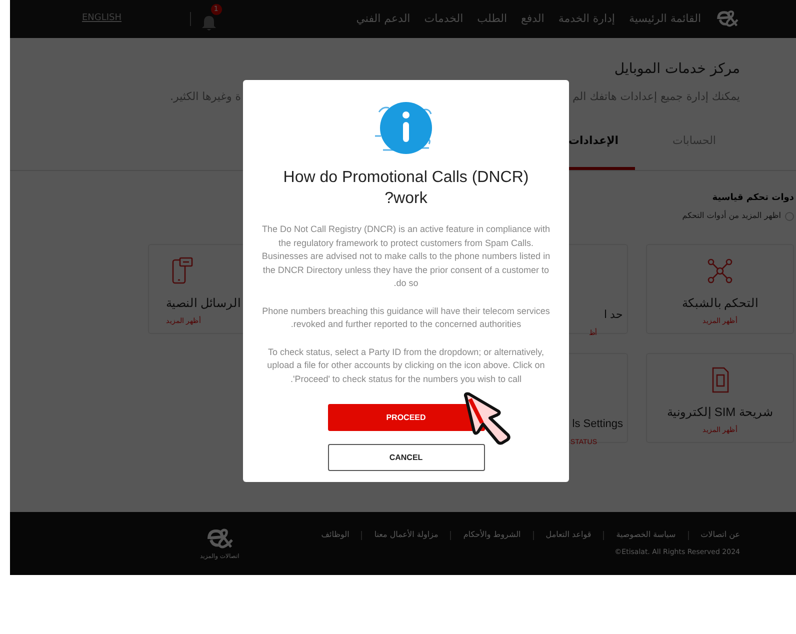 This screenshot has height=634, width=796. I want to click on nav-link: الدفع, so click(532, 19).